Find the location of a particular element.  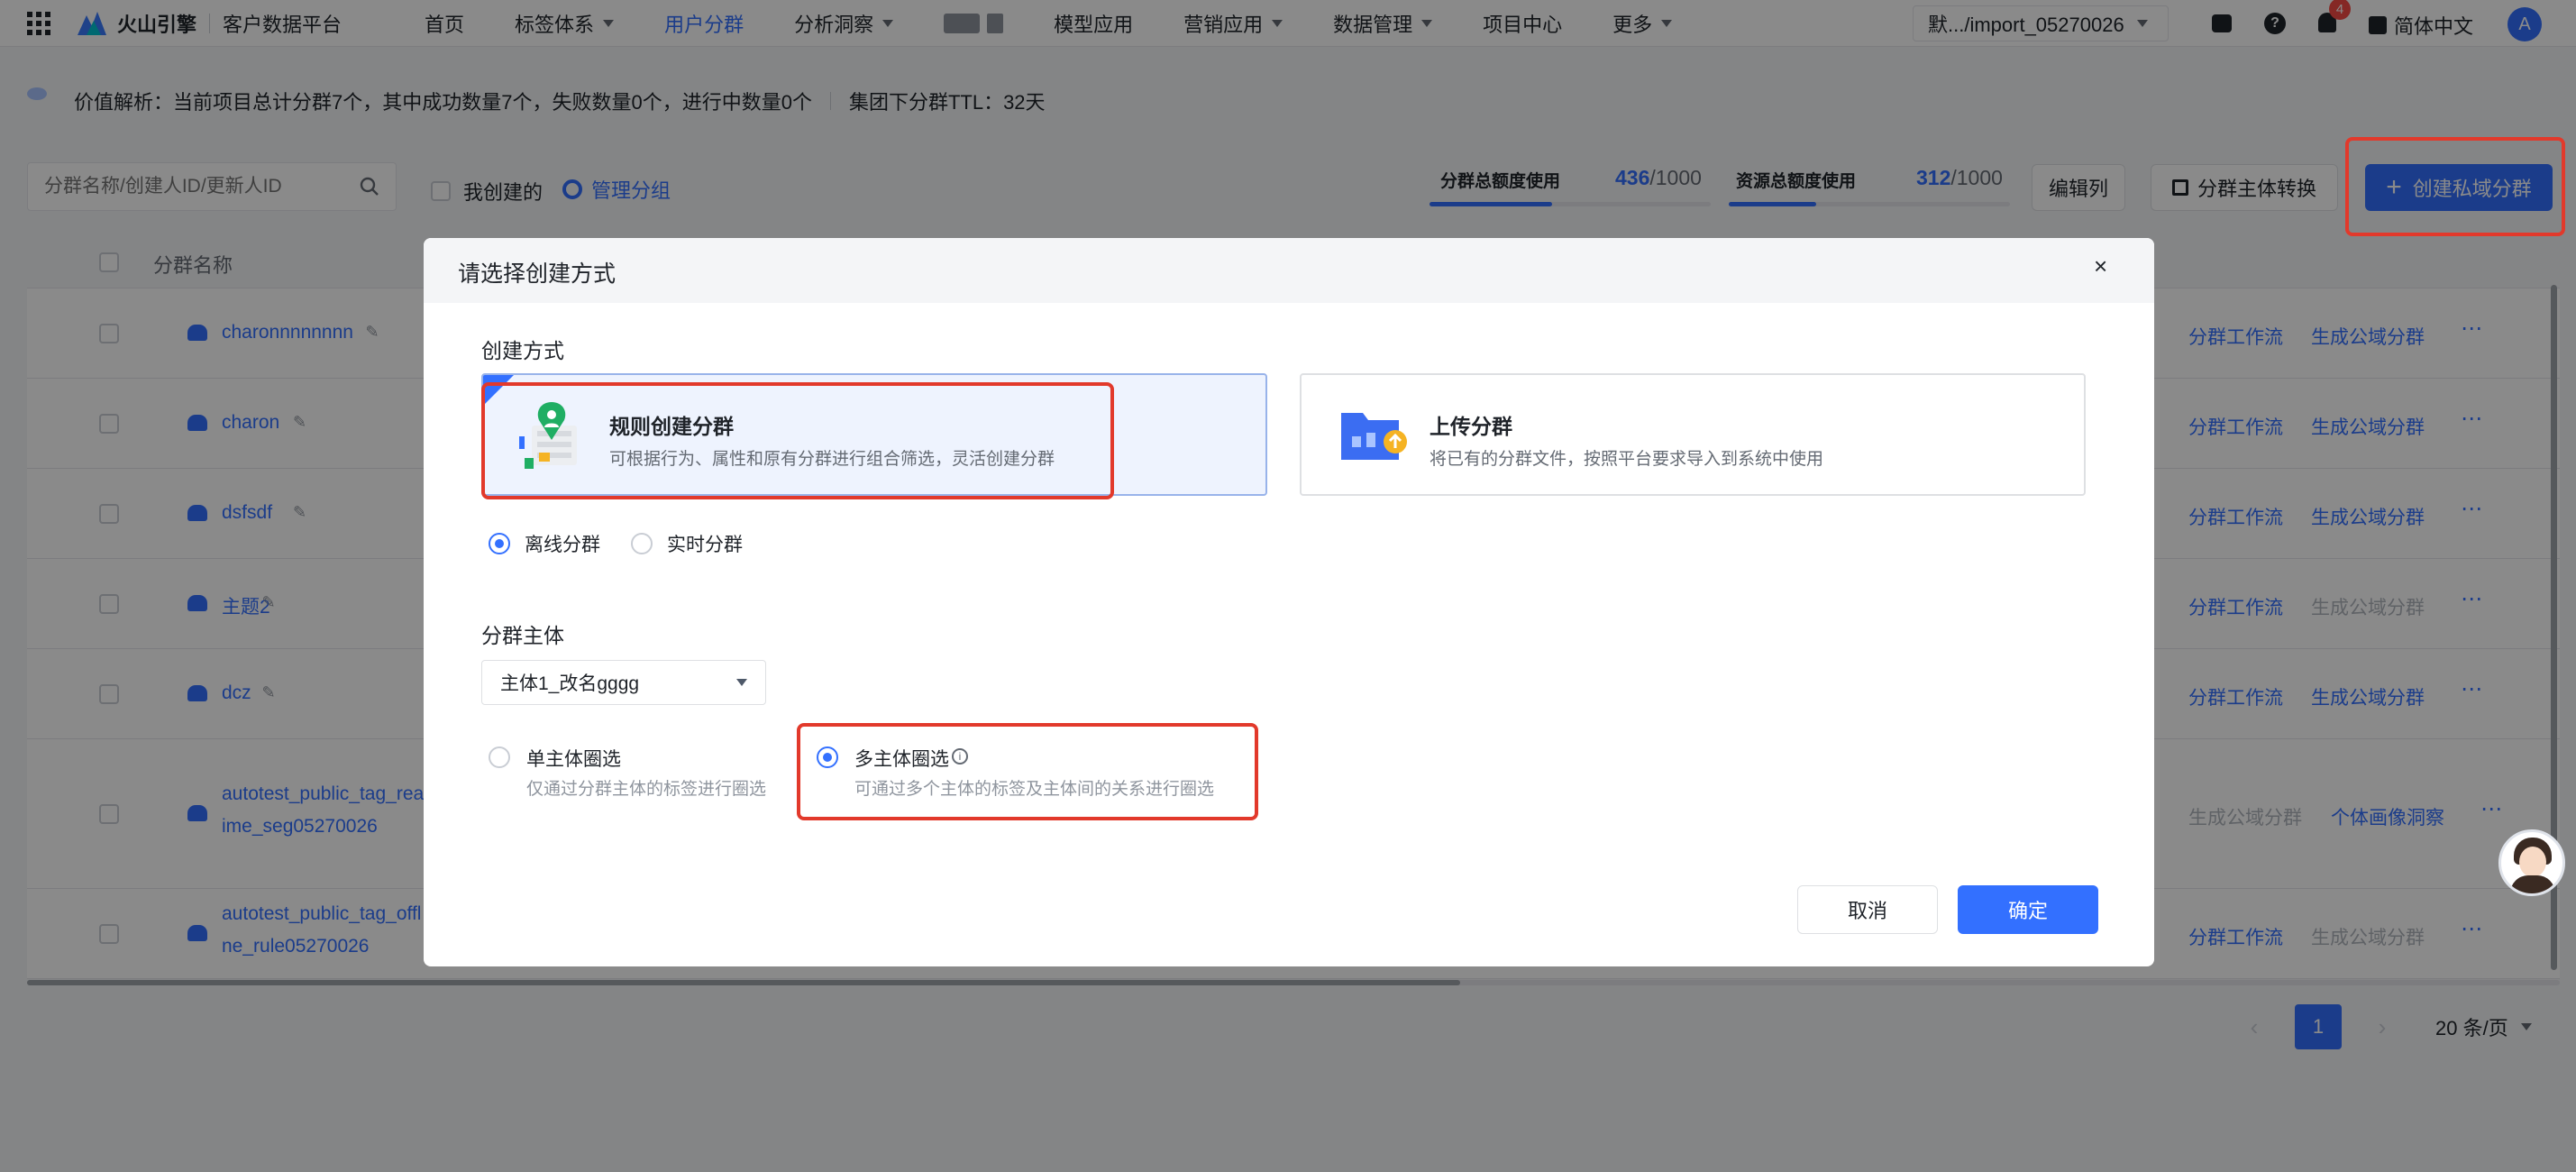

cancel-button: 取消 is located at coordinates (1868, 909).